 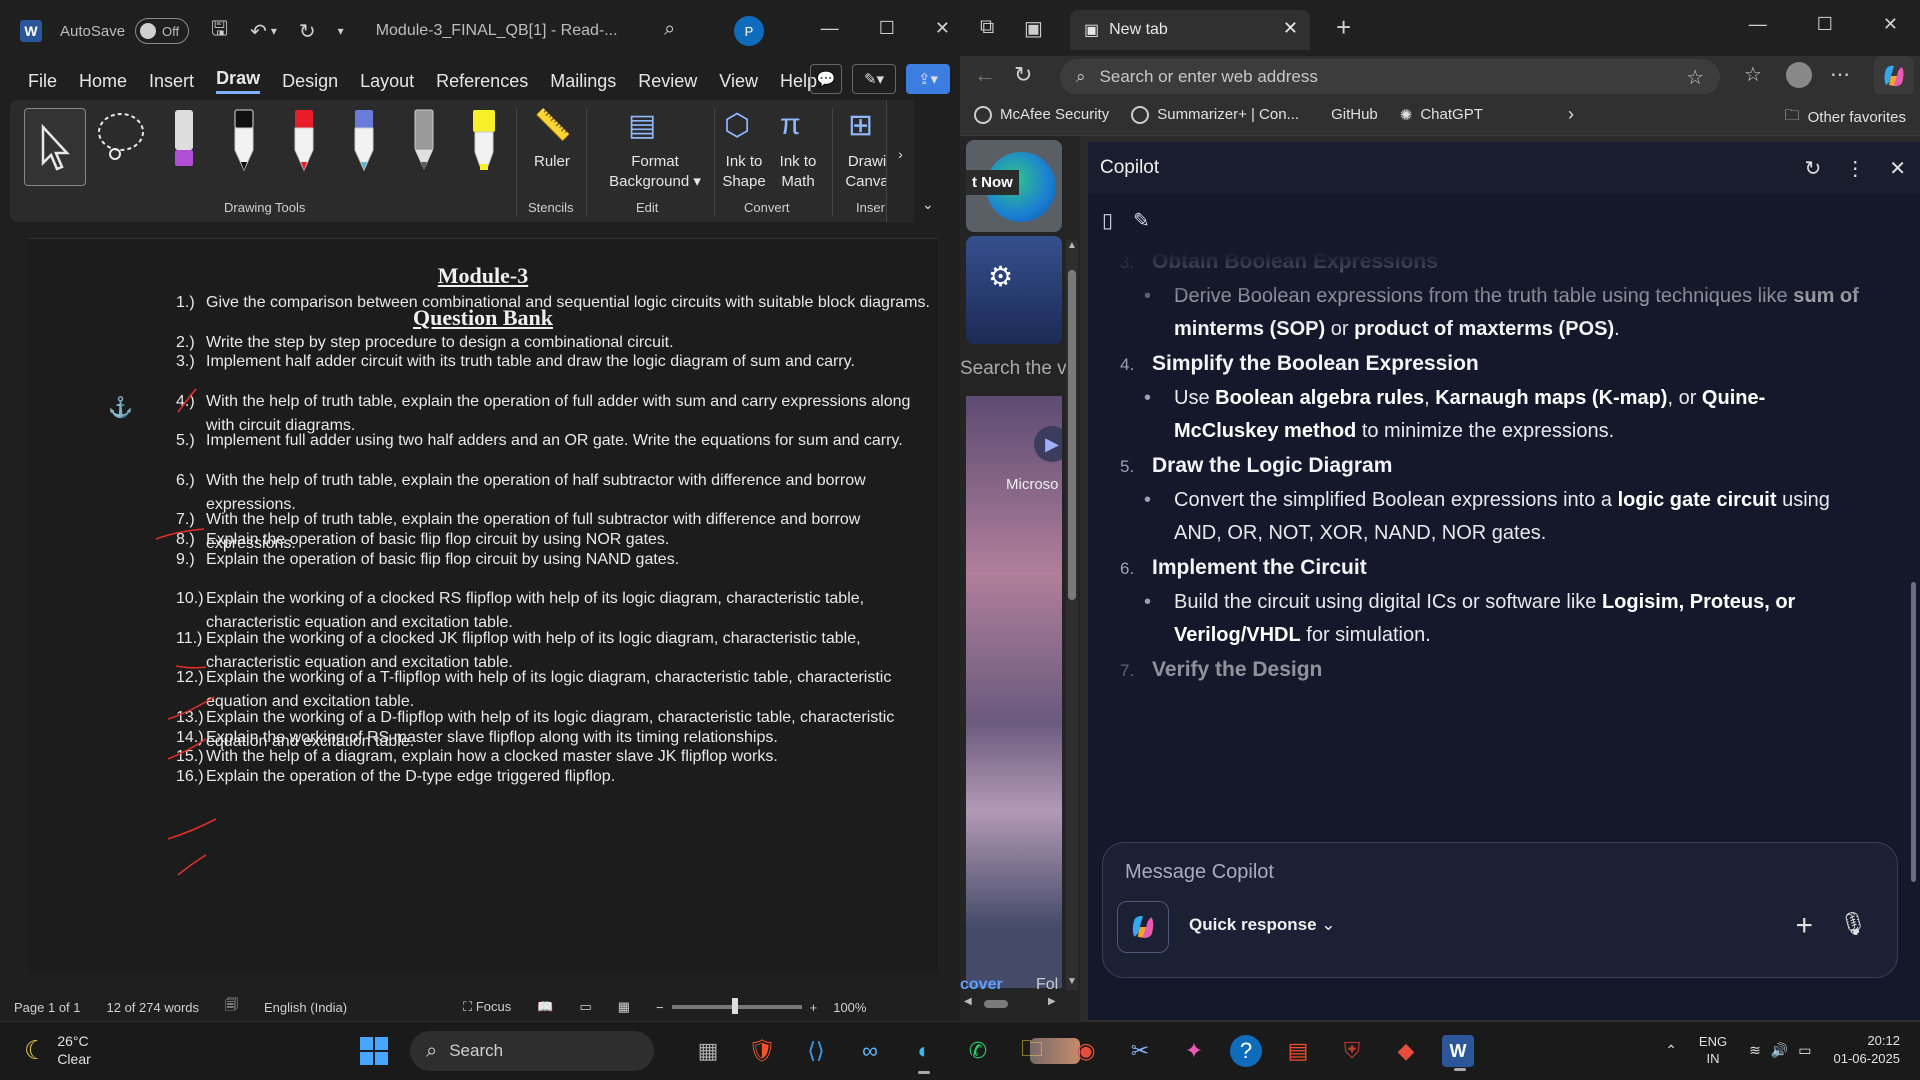 What do you see at coordinates (928, 79) in the screenshot?
I see `share-button: ⇪▾` at bounding box center [928, 79].